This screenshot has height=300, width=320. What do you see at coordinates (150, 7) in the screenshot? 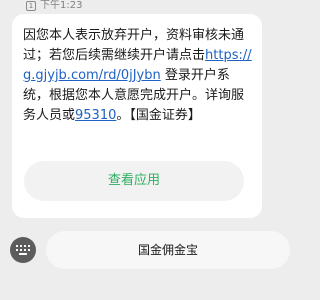
I see `message-header: 1 下午1:23` at bounding box center [150, 7].